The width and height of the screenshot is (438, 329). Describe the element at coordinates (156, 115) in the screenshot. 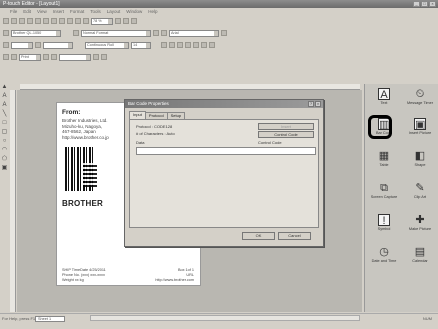

I see `tab-protocol: Protocol` at that location.